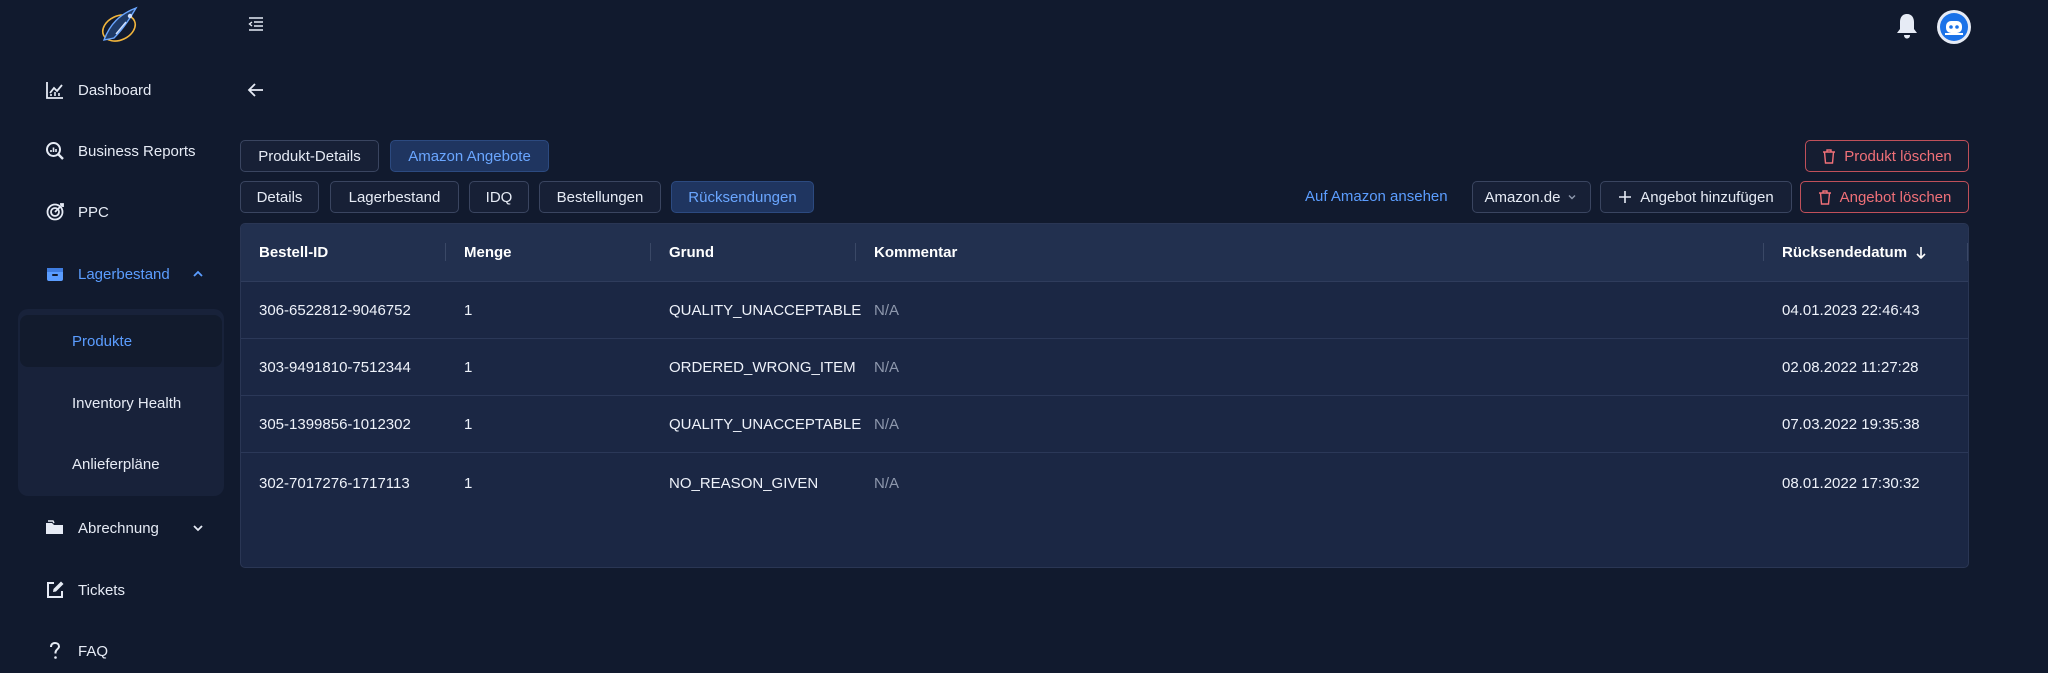 The width and height of the screenshot is (2048, 673). I want to click on tab-details: Details, so click(279, 197).